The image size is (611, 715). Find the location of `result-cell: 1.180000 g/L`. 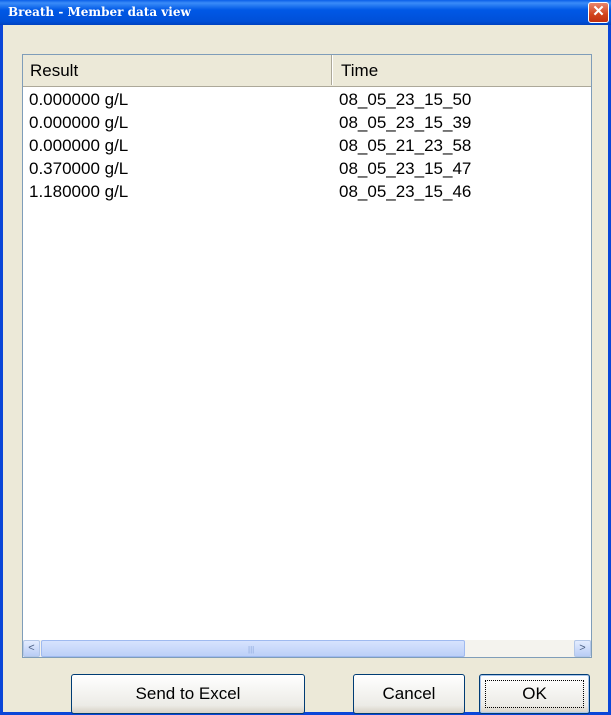

result-cell: 1.180000 g/L is located at coordinates (79, 191).